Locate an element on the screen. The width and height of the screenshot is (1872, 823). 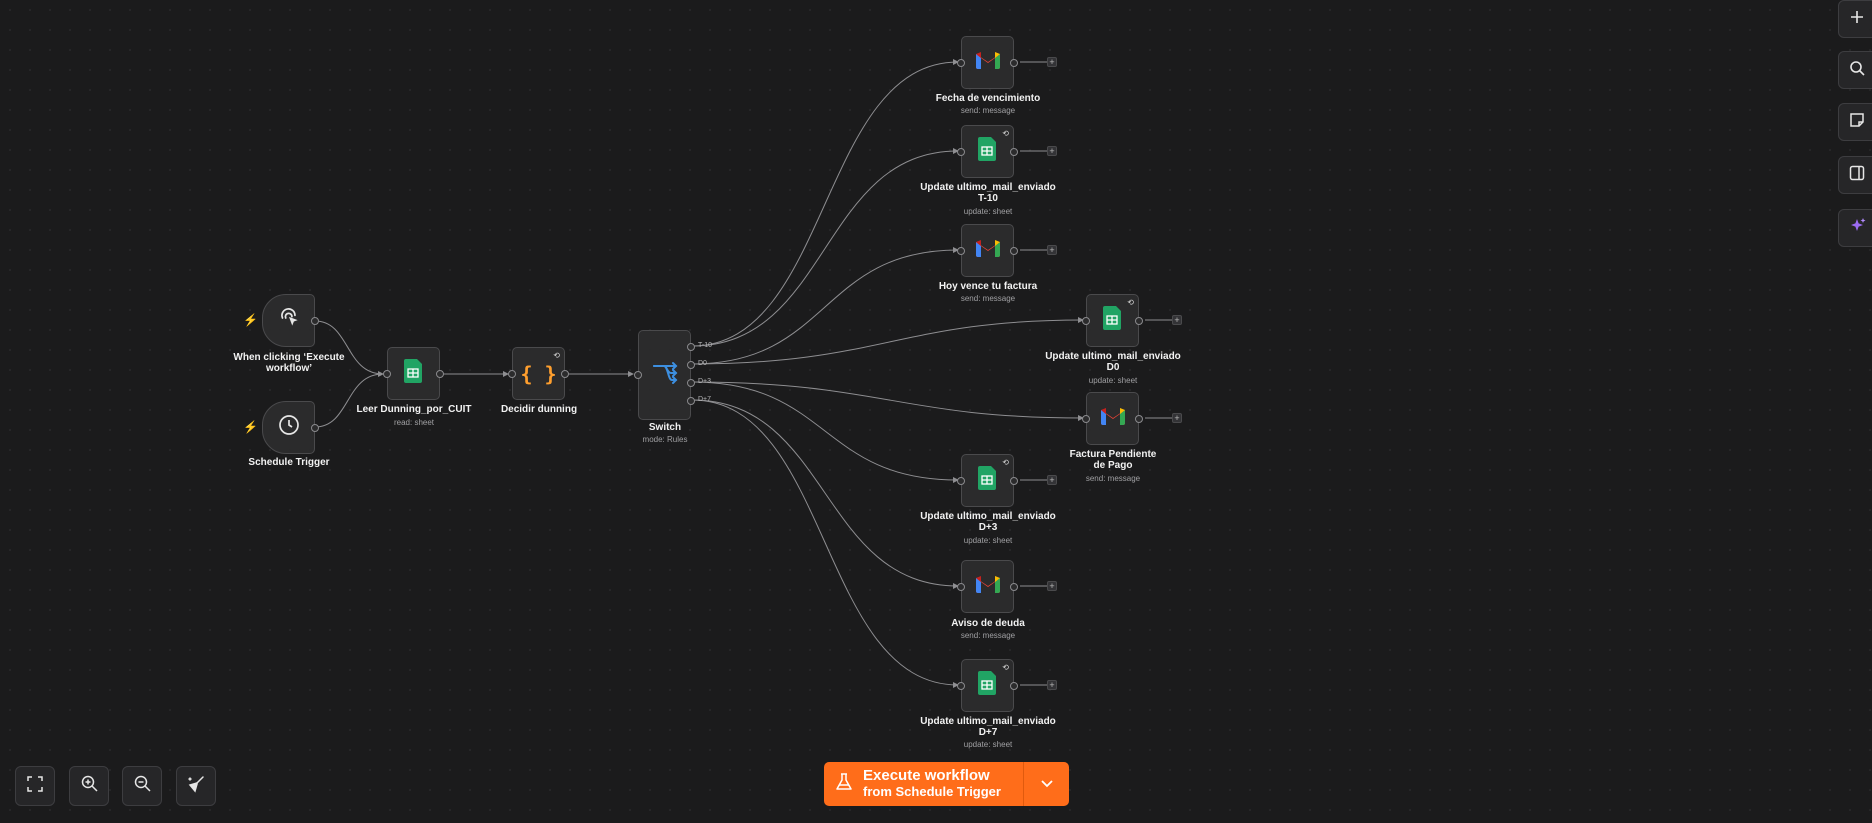
broom-icon is located at coordinates (196, 786).